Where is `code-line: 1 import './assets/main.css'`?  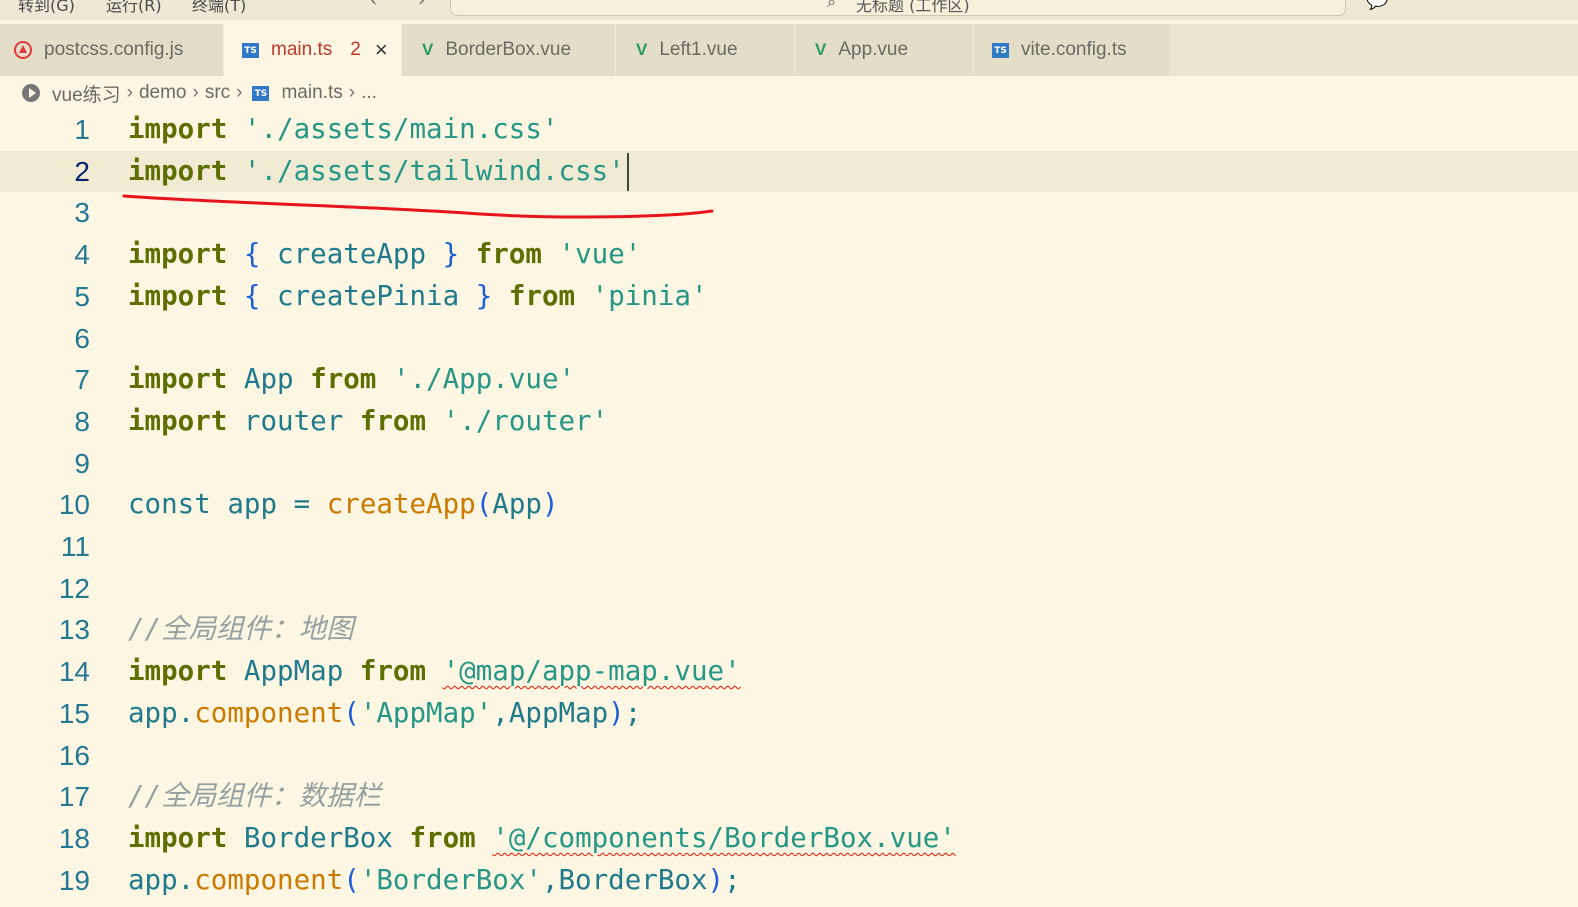 code-line: 1 import './assets/main.css' is located at coordinates (789, 130).